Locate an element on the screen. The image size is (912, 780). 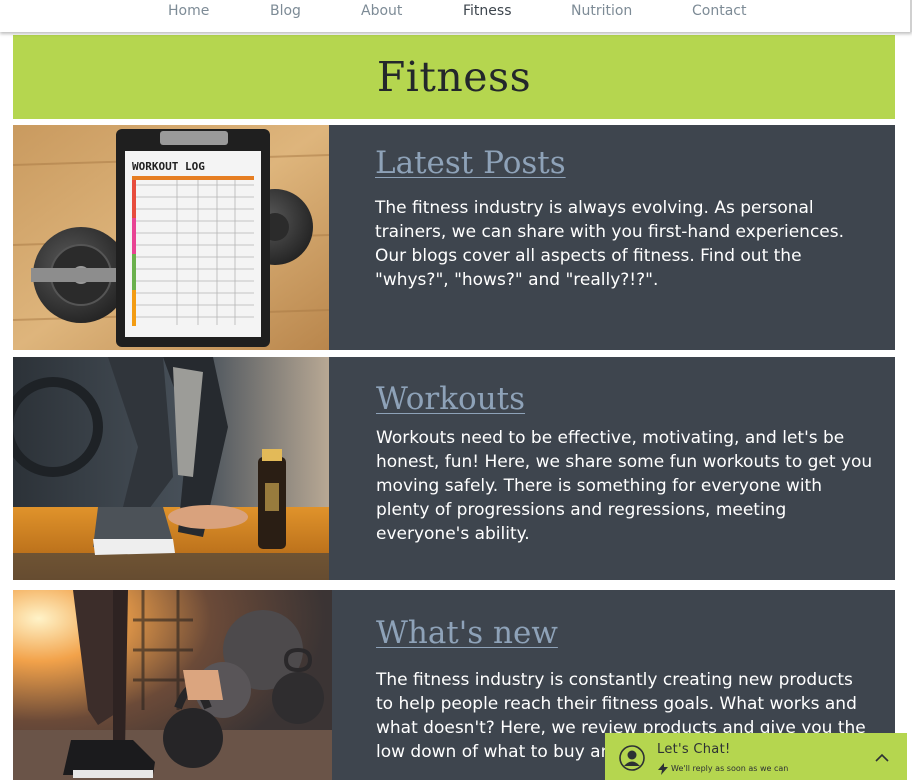
page-title: Fitness is located at coordinates (454, 77).